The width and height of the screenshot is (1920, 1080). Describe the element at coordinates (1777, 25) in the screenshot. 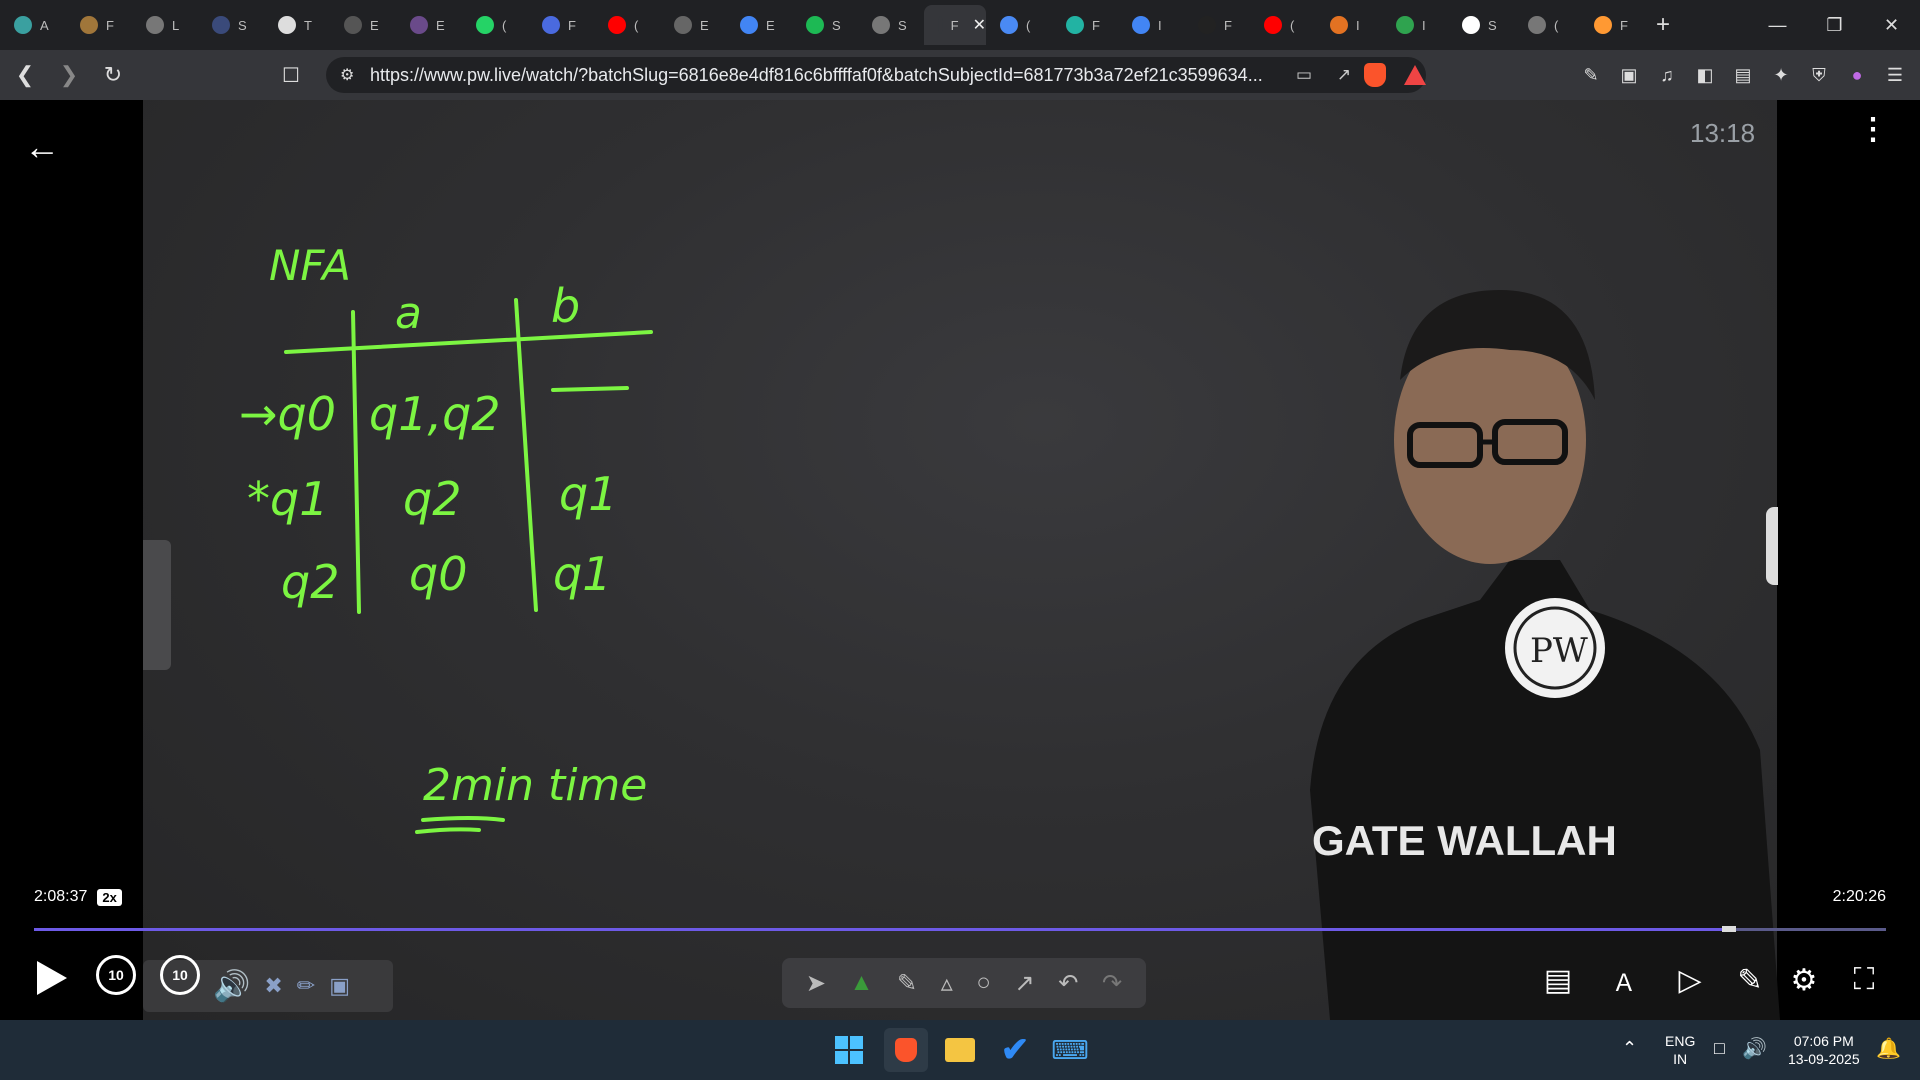

I see `minimize-button: —` at that location.